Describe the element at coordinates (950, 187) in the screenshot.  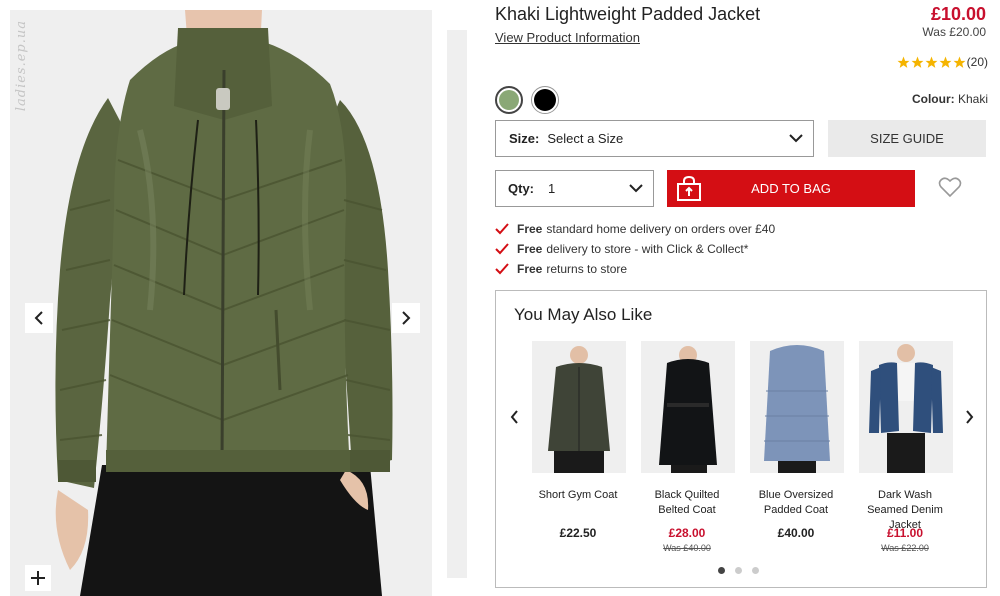
I see `heart-icon` at that location.